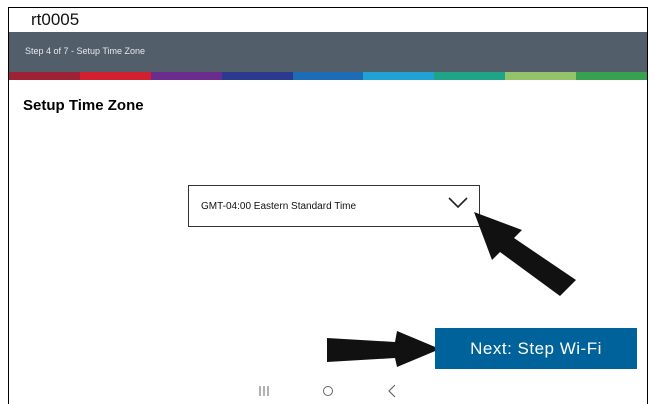 Image resolution: width=655 pixels, height=404 pixels. Describe the element at coordinates (55, 19) in the screenshot. I see `window-title: rt0005` at that location.